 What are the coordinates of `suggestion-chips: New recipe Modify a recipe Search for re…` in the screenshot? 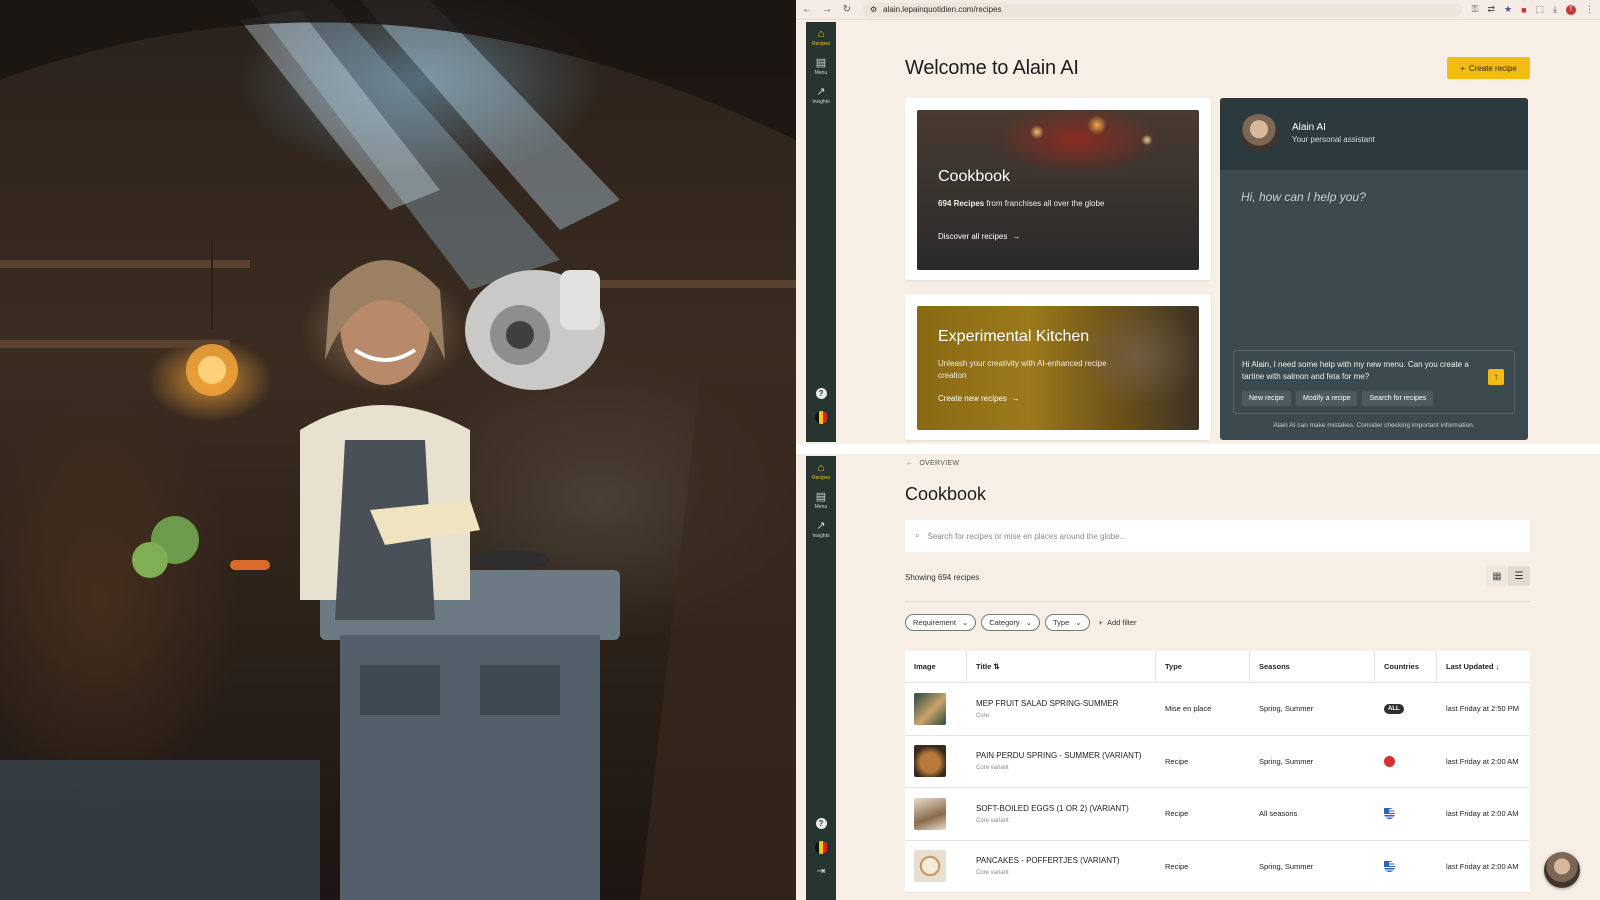 It's located at (1338, 398).